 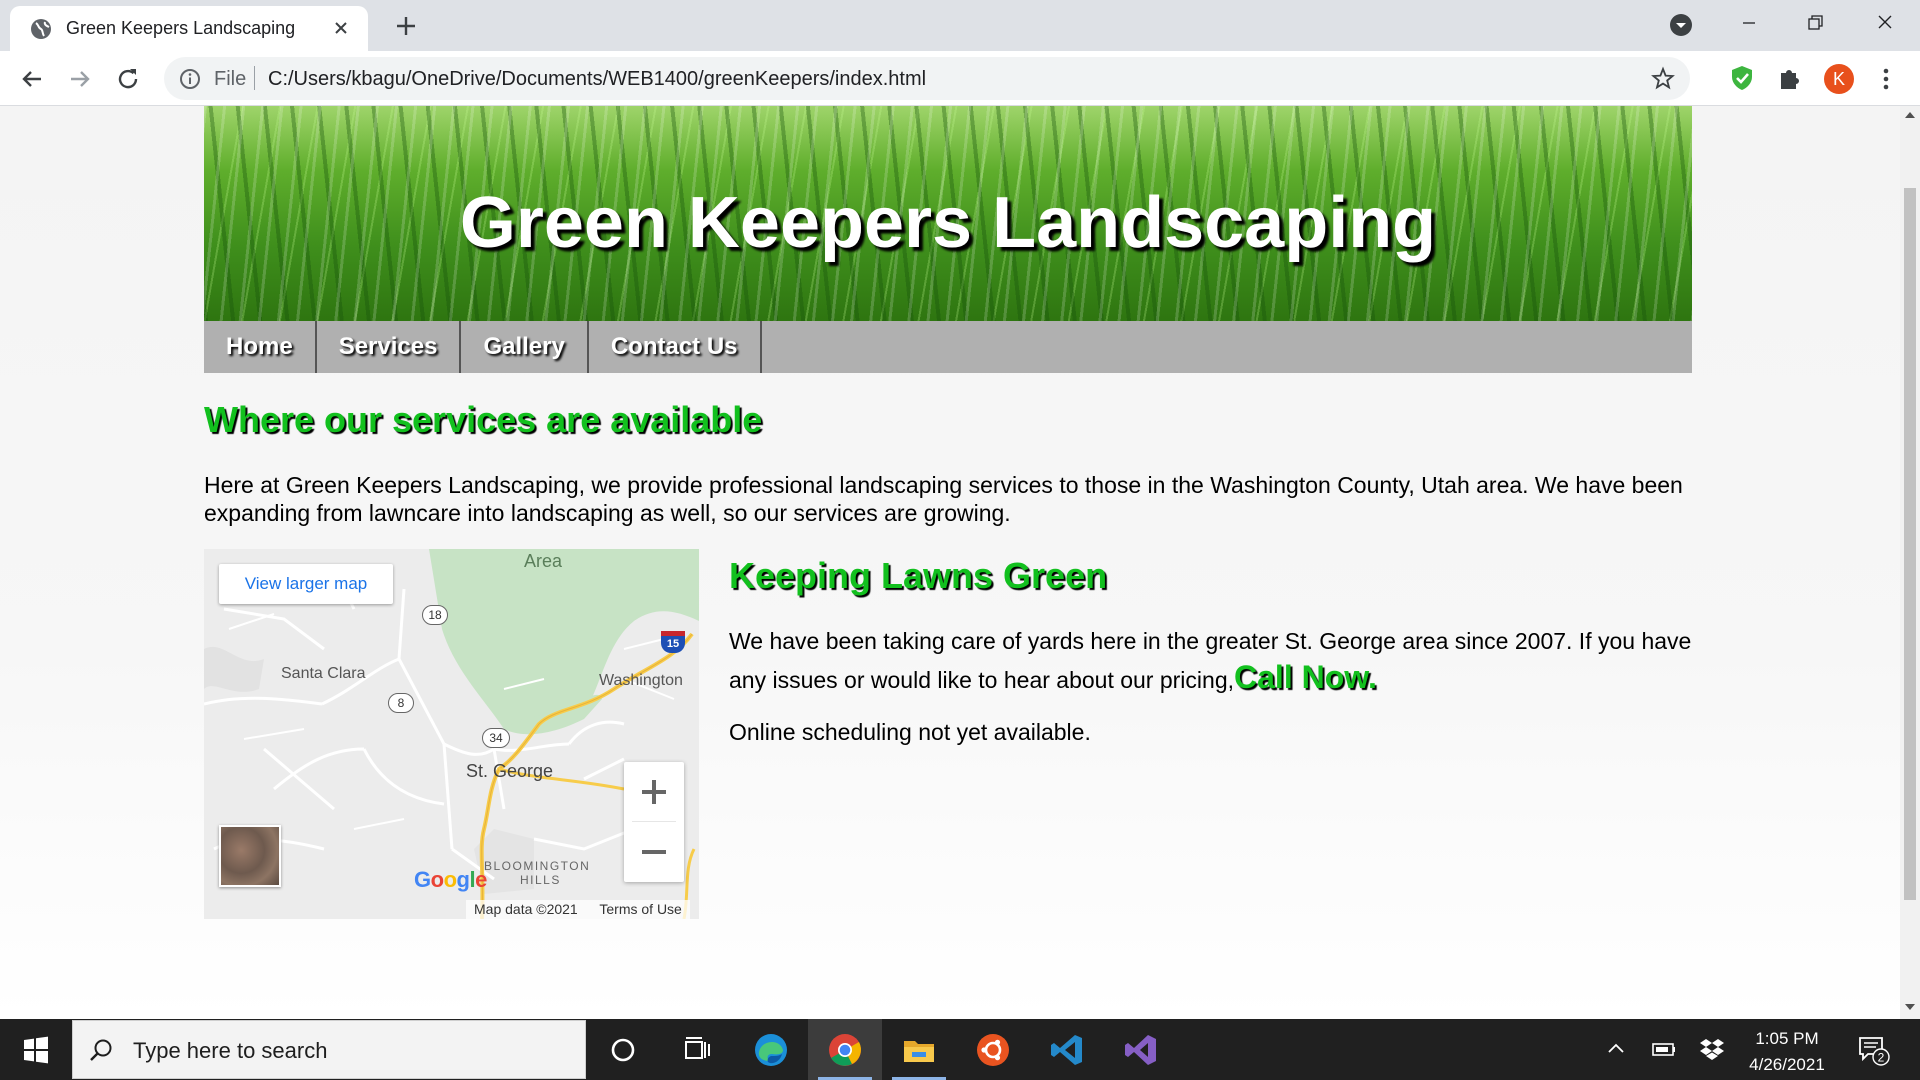 I want to click on map-zoom-control, so click(x=654, y=822).